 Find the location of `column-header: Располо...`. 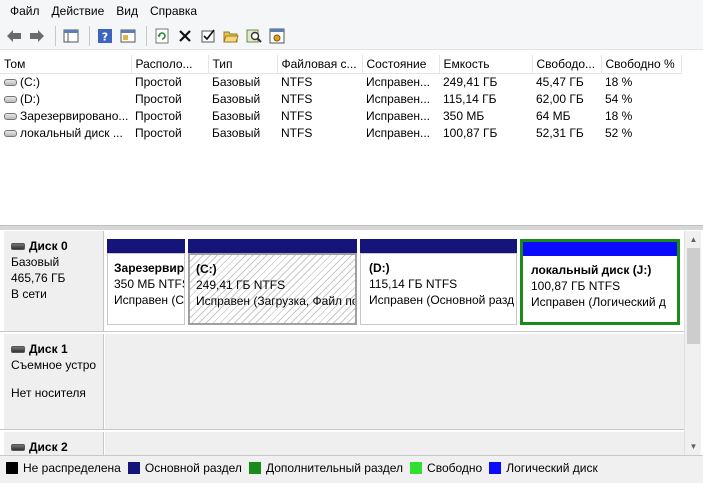

column-header: Располо... is located at coordinates (170, 64).